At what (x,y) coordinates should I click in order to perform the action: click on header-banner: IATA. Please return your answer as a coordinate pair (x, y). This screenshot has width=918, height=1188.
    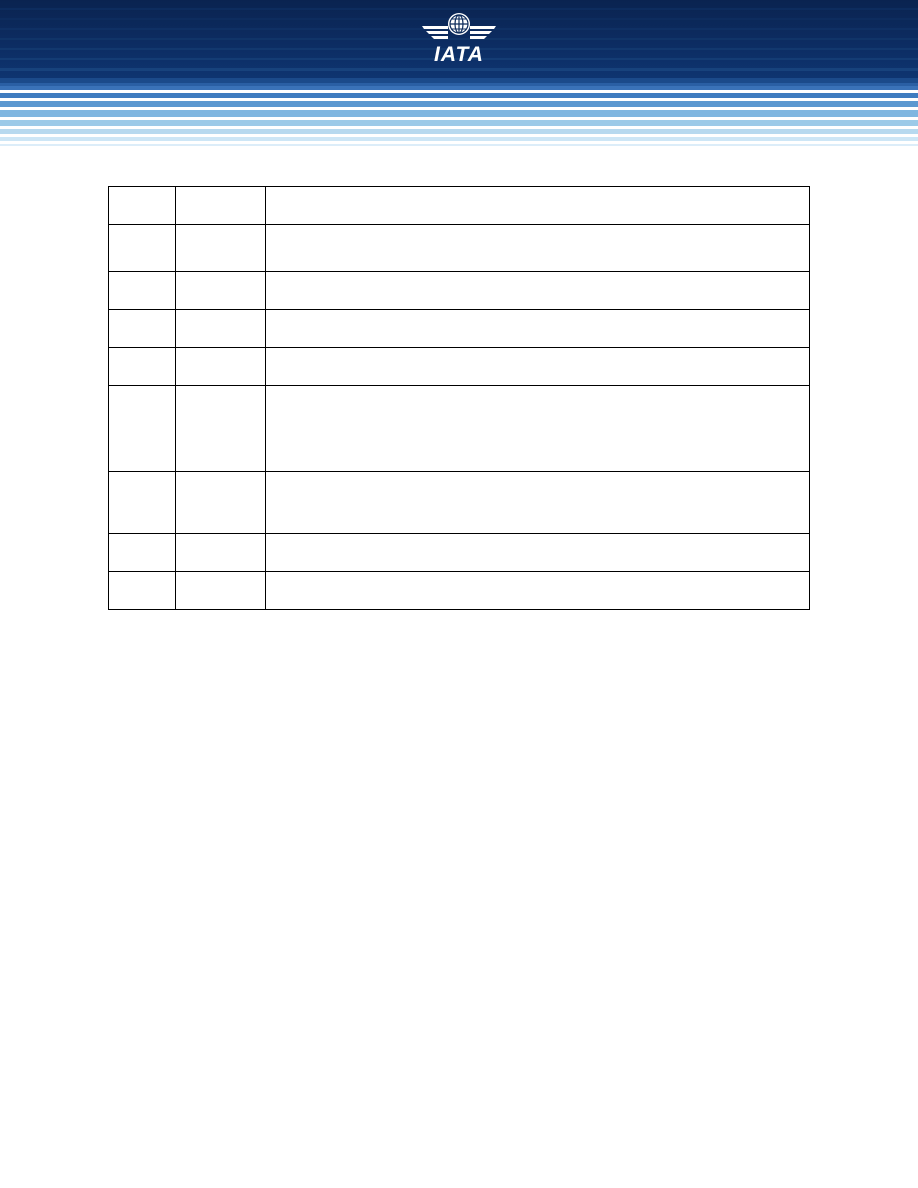
    Looking at the image, I should click on (459, 75).